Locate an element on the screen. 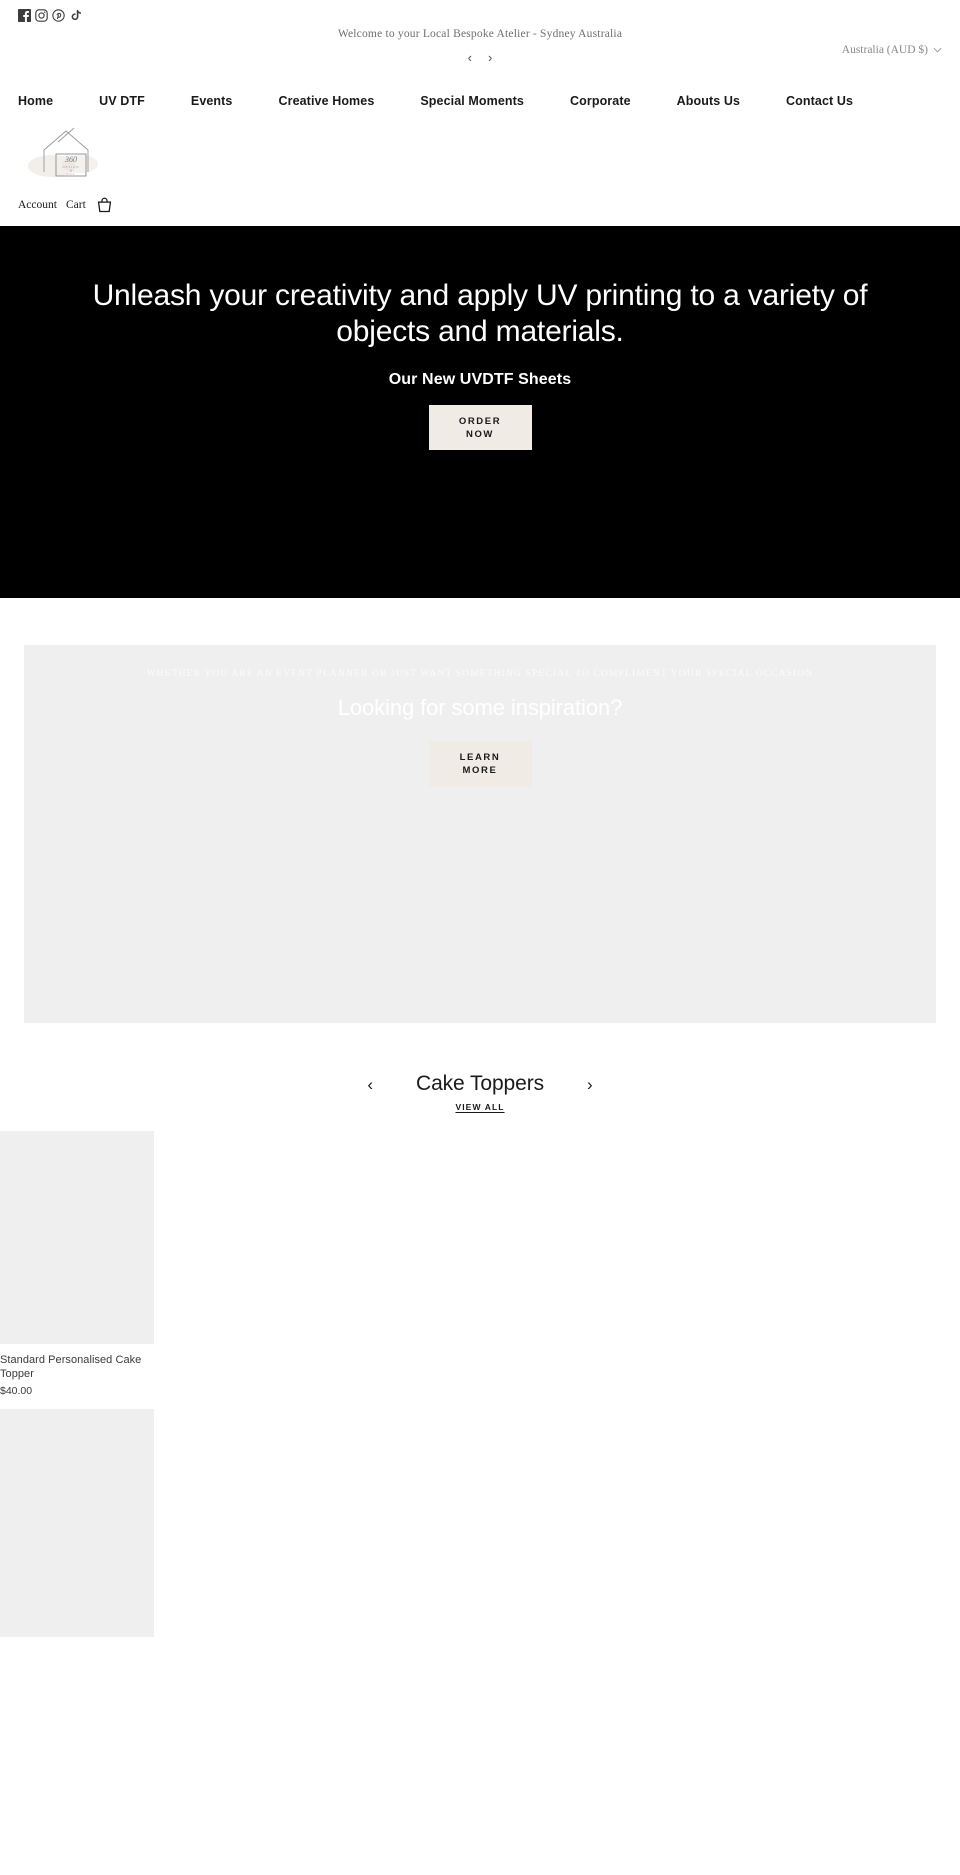 This screenshot has height=1875, width=960. announcement-next-button: › is located at coordinates (490, 57).